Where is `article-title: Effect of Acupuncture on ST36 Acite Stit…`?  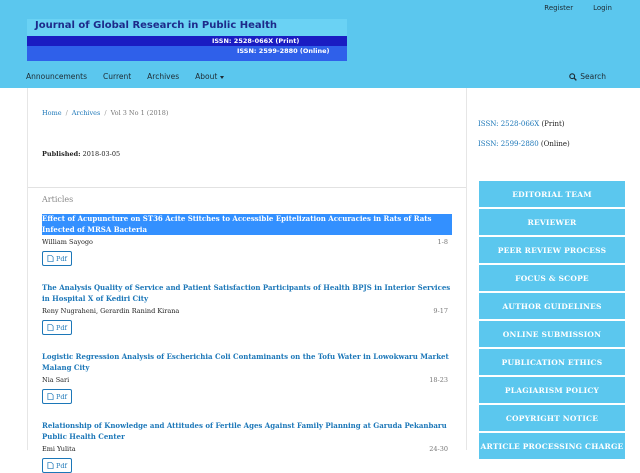
article-title: Effect of Acupuncture on ST36 Acite Stit… is located at coordinates (247, 224).